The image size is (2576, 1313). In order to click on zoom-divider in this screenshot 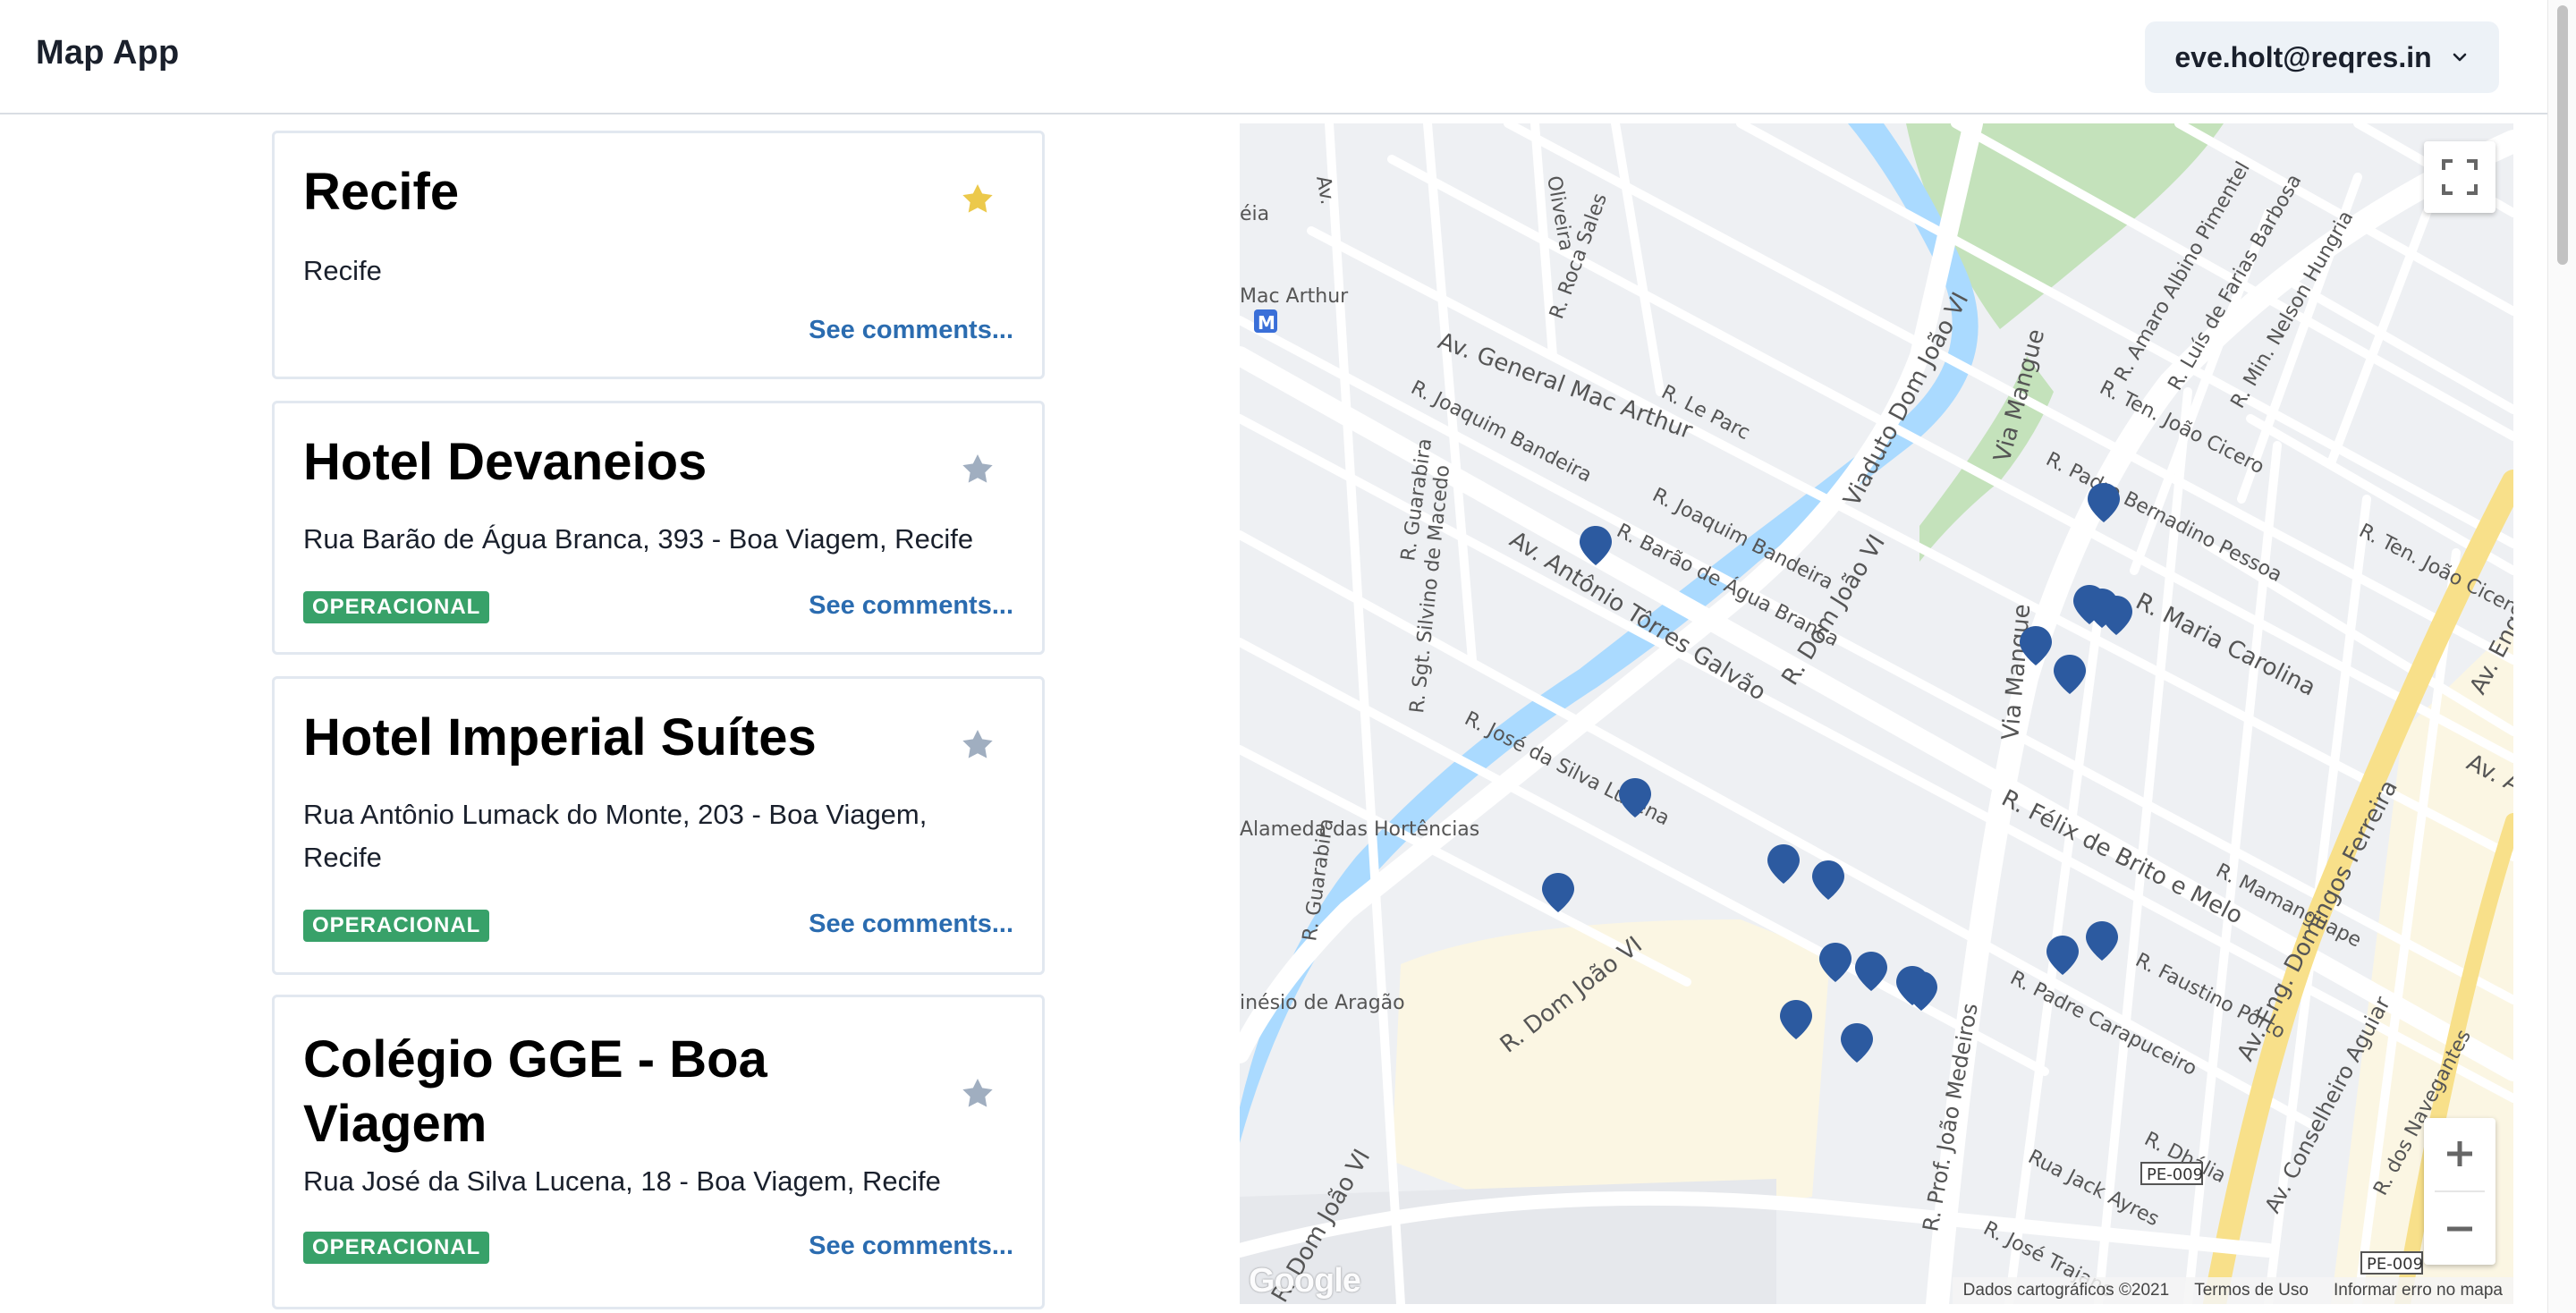, I will do `click(2460, 1191)`.